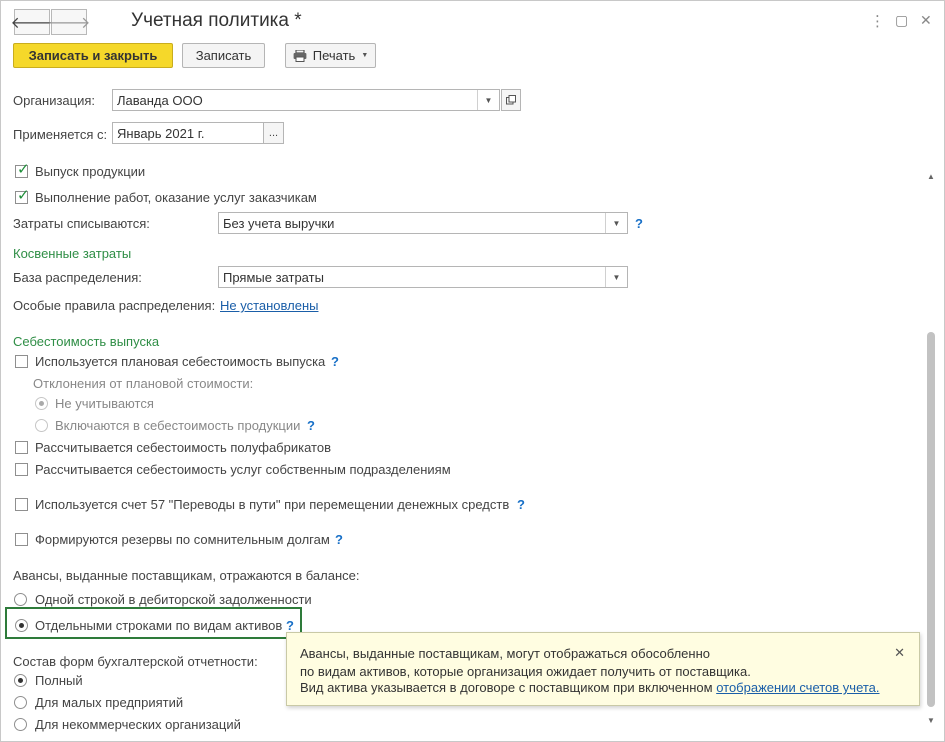  What do you see at coordinates (41, 425) in the screenshot?
I see `included-radio` at bounding box center [41, 425].